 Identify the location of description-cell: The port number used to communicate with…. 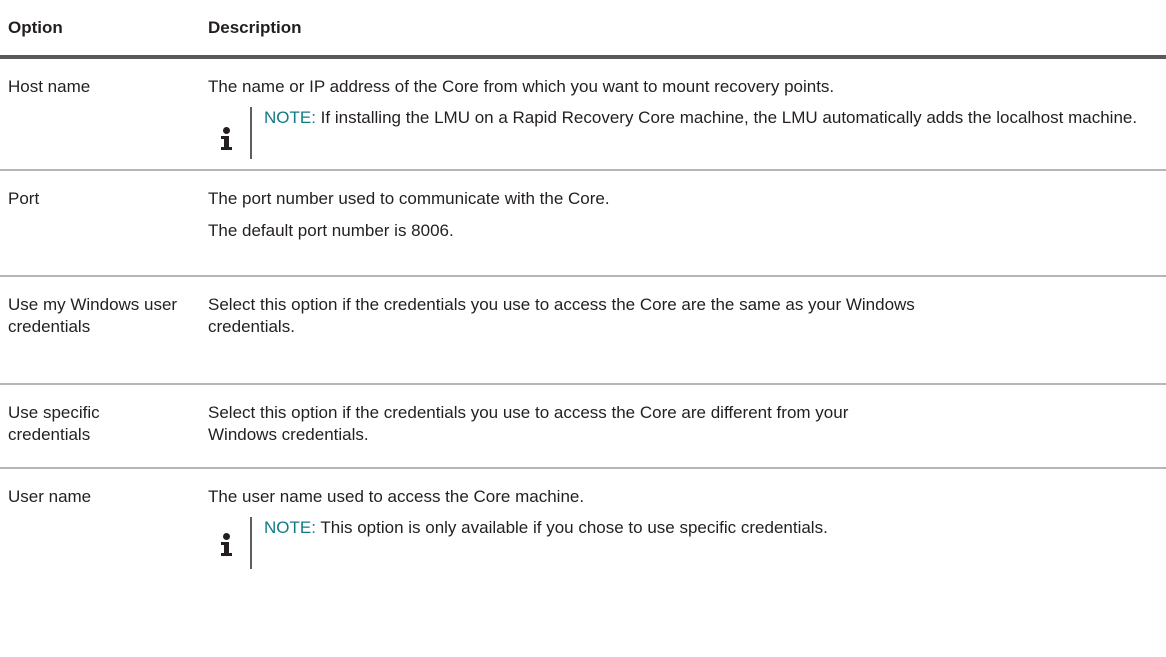
(683, 223).